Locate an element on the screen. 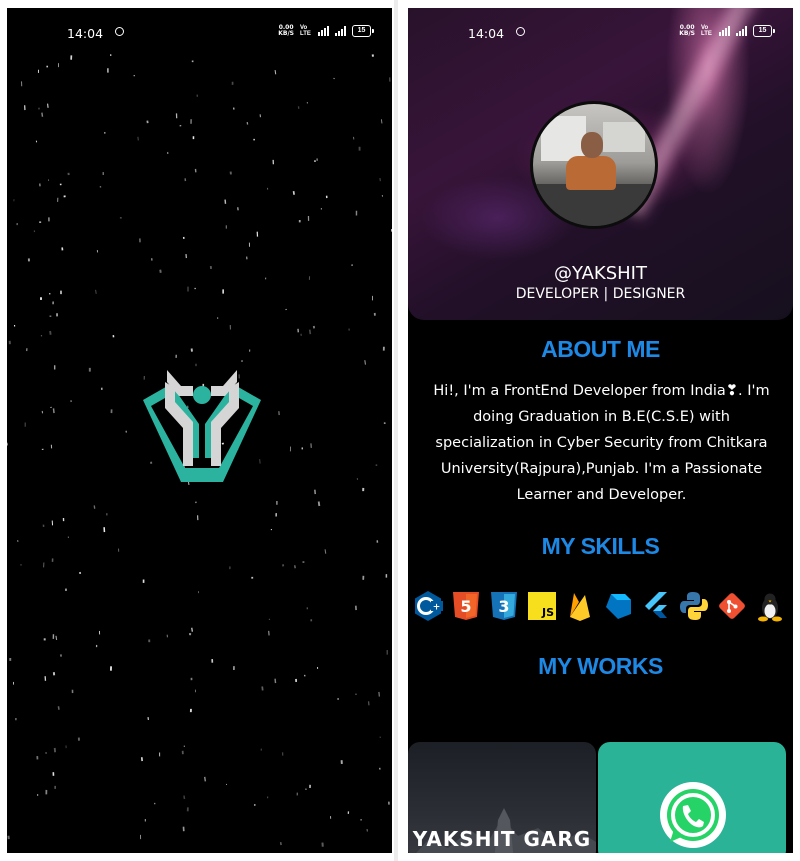 The image size is (800, 861). work-card-whatsapp is located at coordinates (692, 797).